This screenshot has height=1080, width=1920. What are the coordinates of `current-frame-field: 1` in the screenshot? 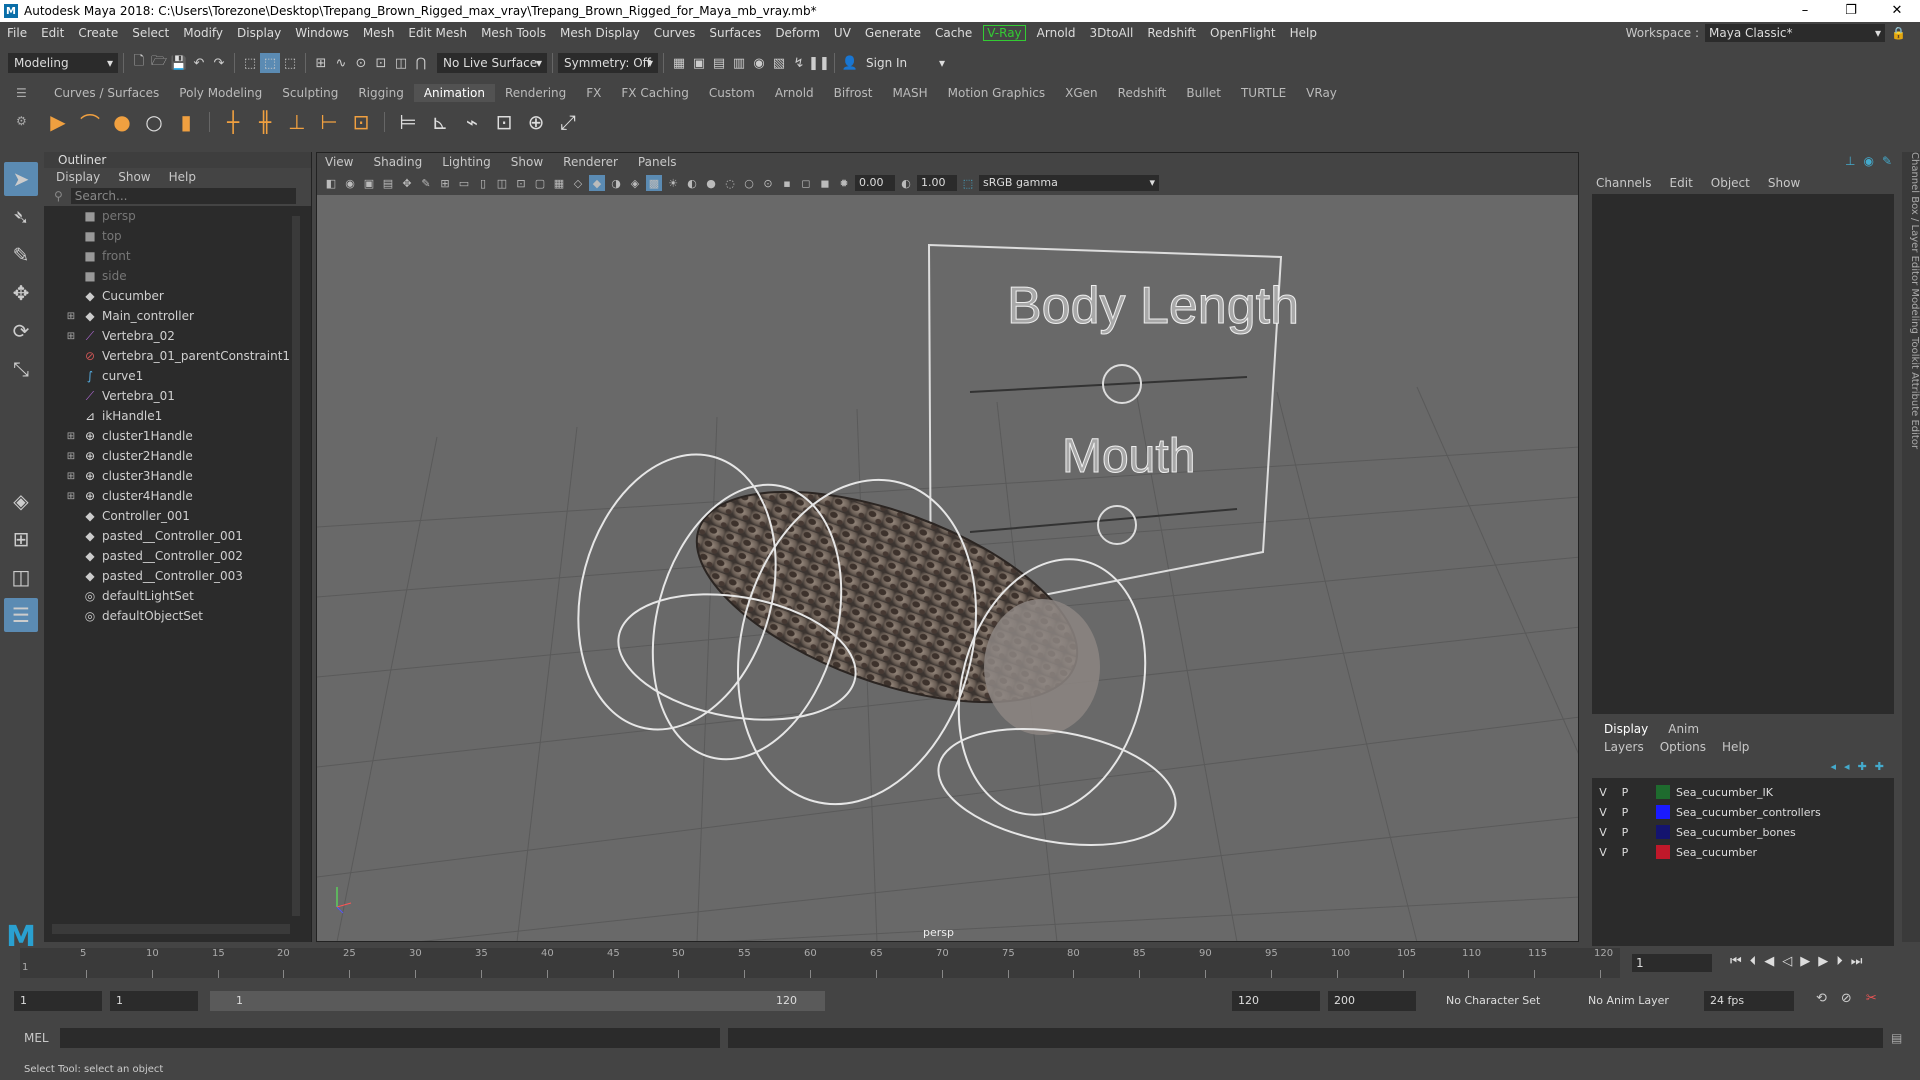 It's located at (1672, 963).